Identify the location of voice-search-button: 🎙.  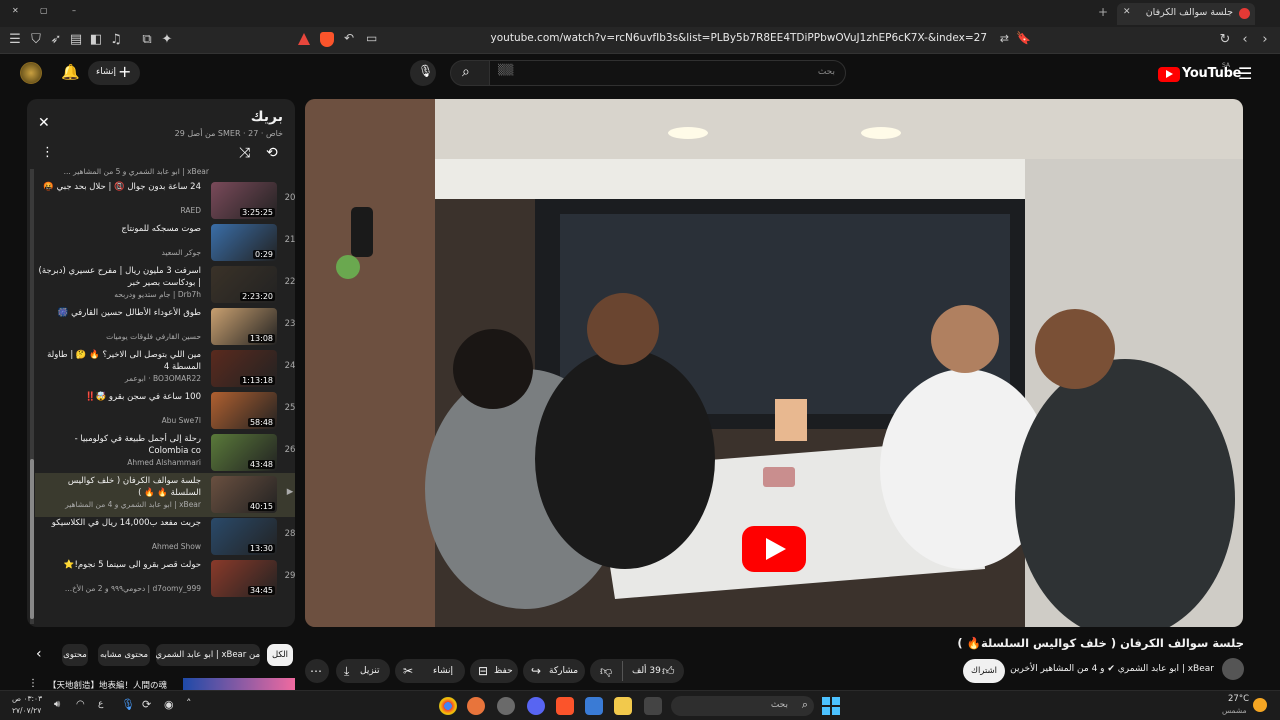
(423, 73).